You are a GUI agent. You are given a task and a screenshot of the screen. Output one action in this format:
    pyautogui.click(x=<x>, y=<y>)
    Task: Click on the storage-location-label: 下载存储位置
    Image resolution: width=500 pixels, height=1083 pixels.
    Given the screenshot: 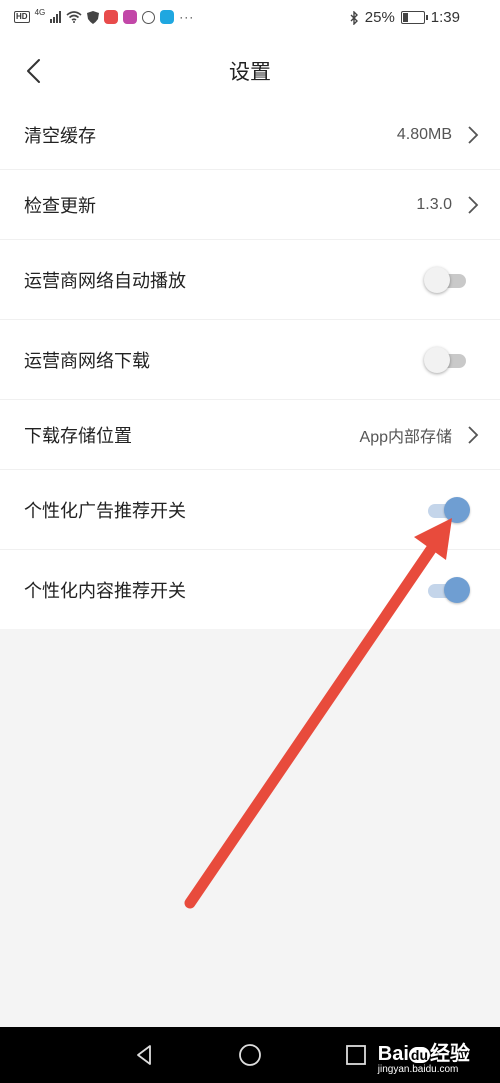 What is the action you would take?
    pyautogui.click(x=78, y=435)
    